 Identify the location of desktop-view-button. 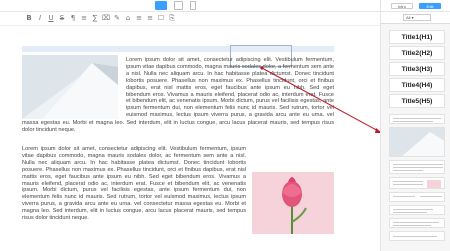
(161, 5).